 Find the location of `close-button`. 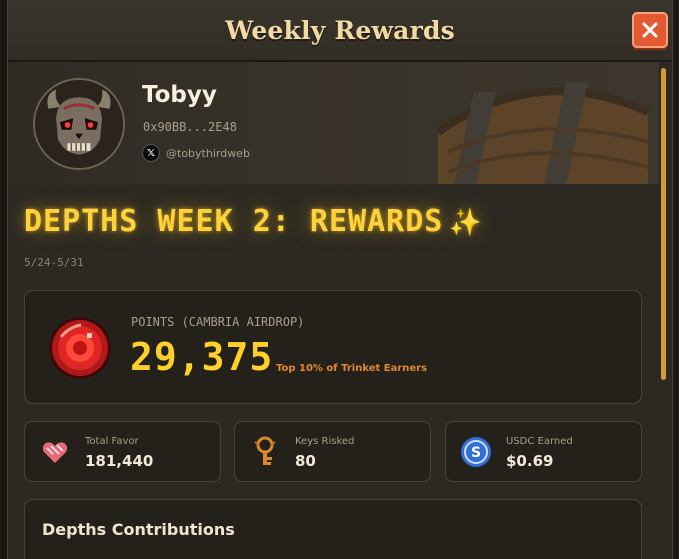

close-button is located at coordinates (650, 30).